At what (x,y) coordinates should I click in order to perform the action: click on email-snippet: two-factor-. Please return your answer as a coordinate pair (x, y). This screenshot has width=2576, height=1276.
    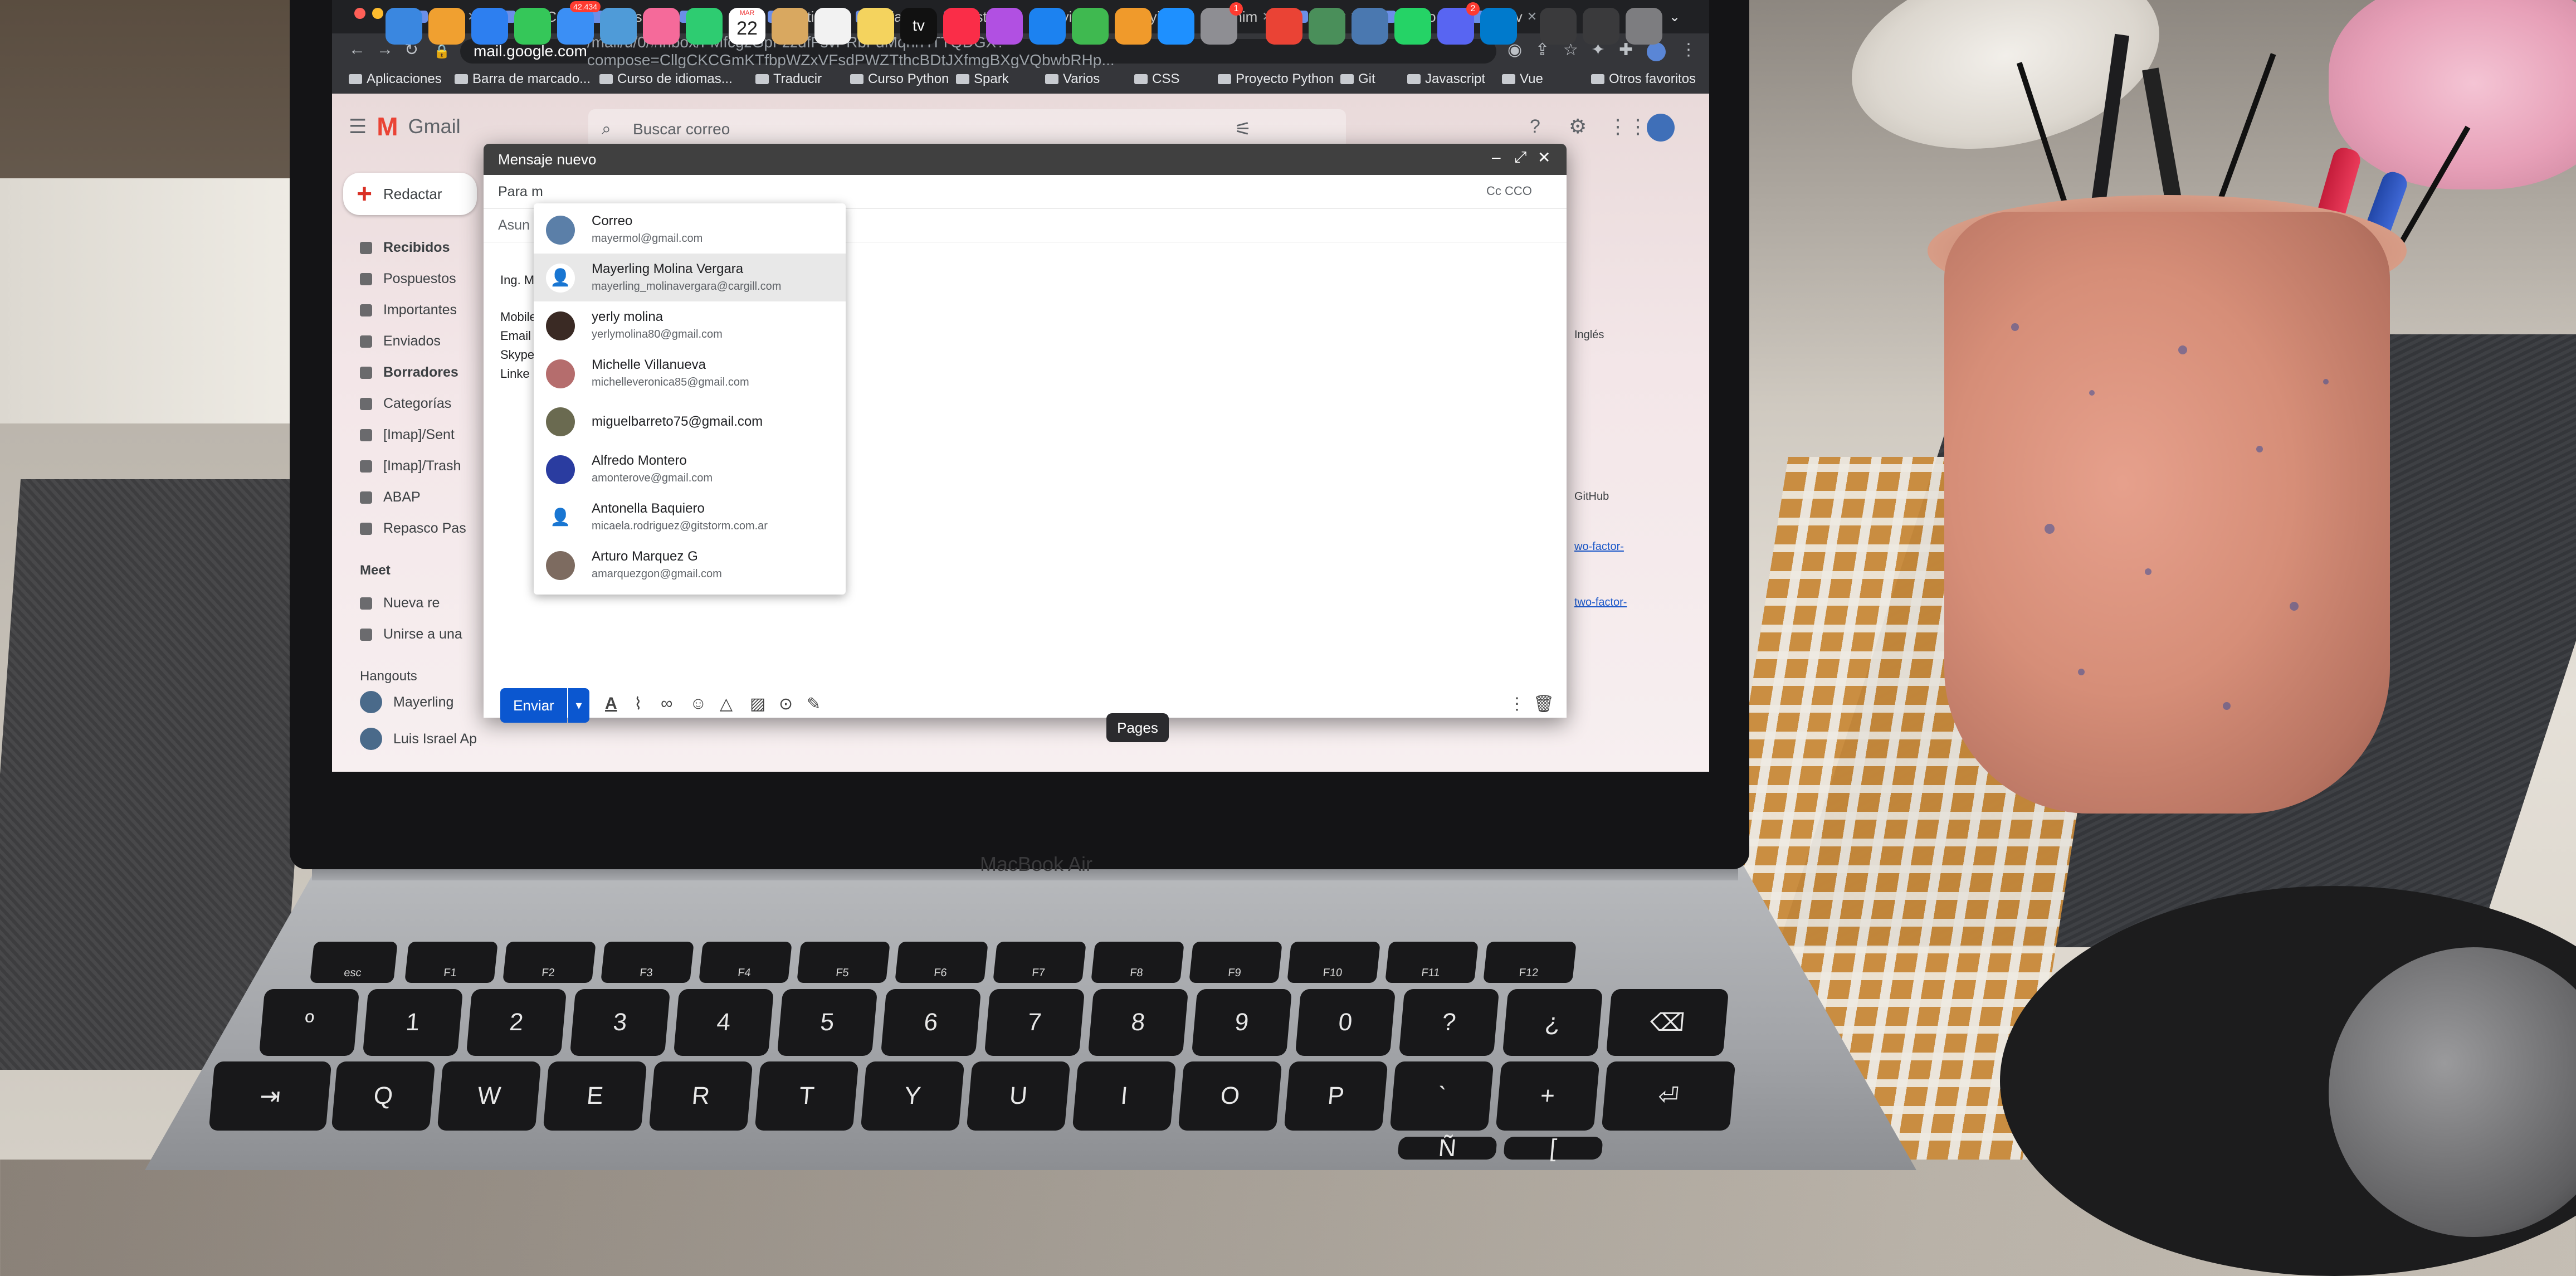
    Looking at the image, I should click on (1600, 602).